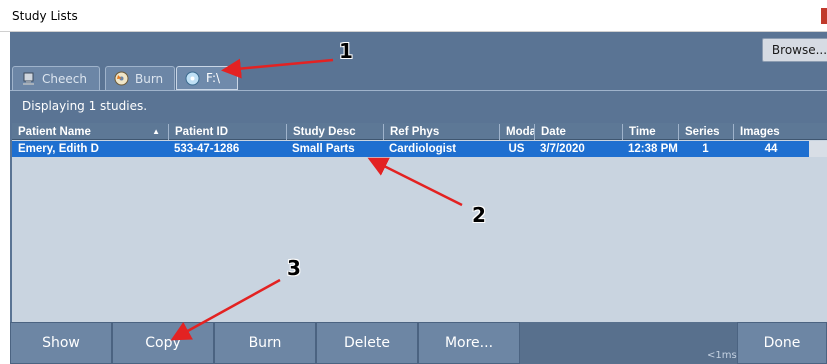 This screenshot has height=364, width=827. Describe the element at coordinates (578, 132) in the screenshot. I see `column-header-date: Date` at that location.